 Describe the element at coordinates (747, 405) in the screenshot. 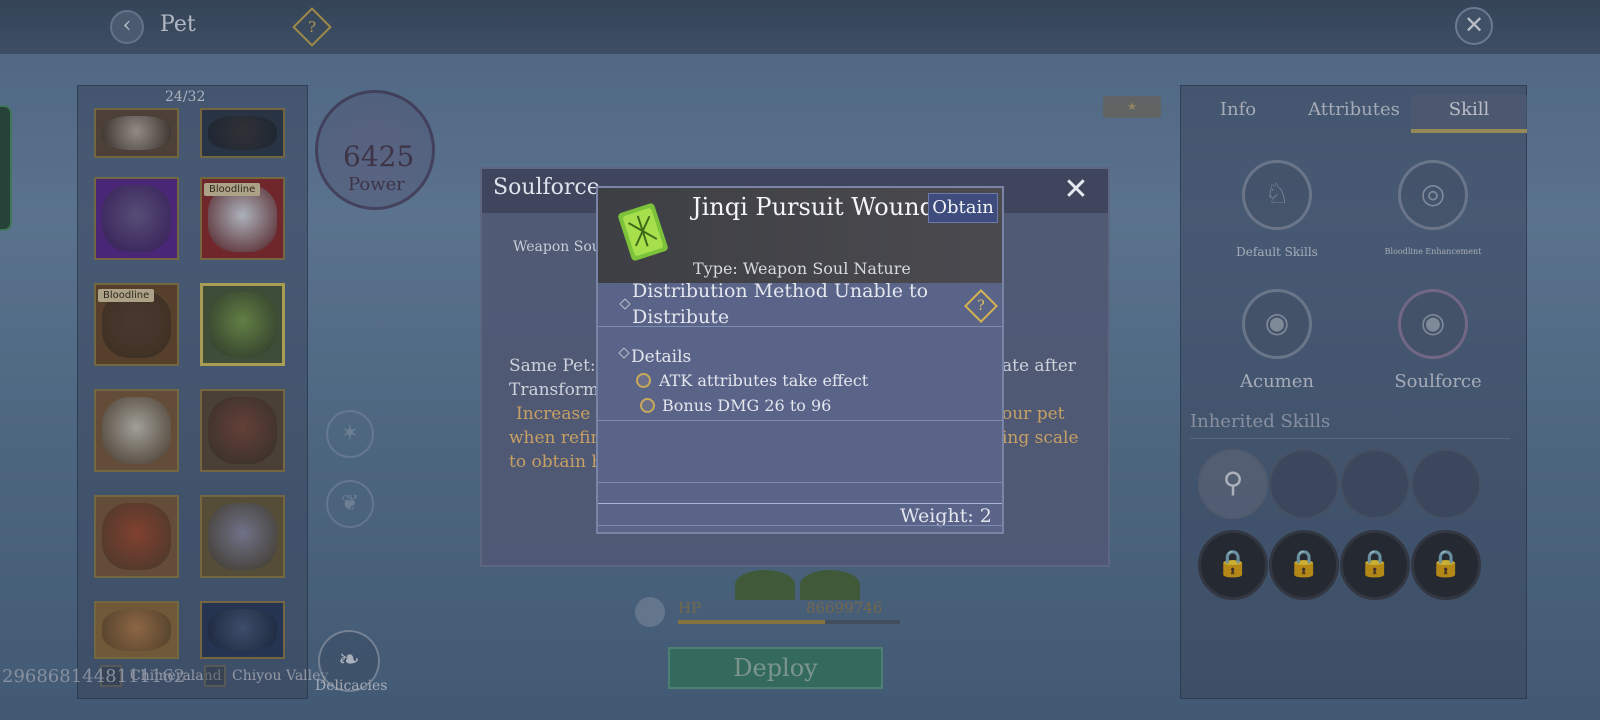

I see `detail-bonus: Bonus DMG 26 to 96` at that location.